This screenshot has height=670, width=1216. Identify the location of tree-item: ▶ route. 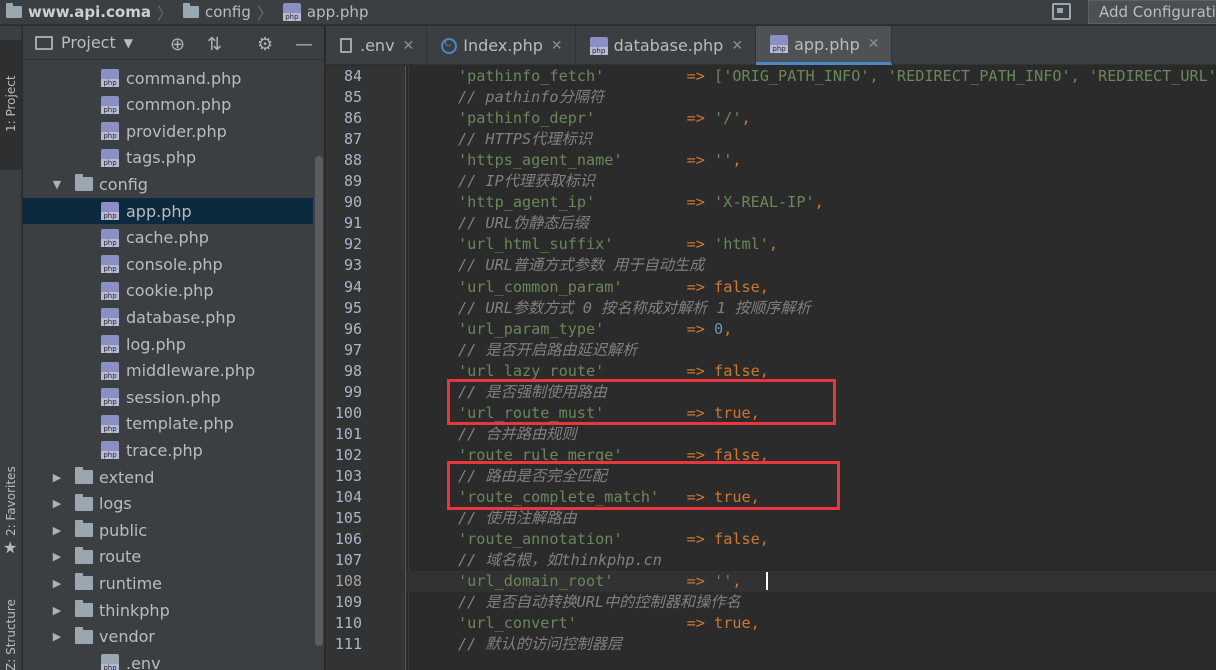
(168, 557).